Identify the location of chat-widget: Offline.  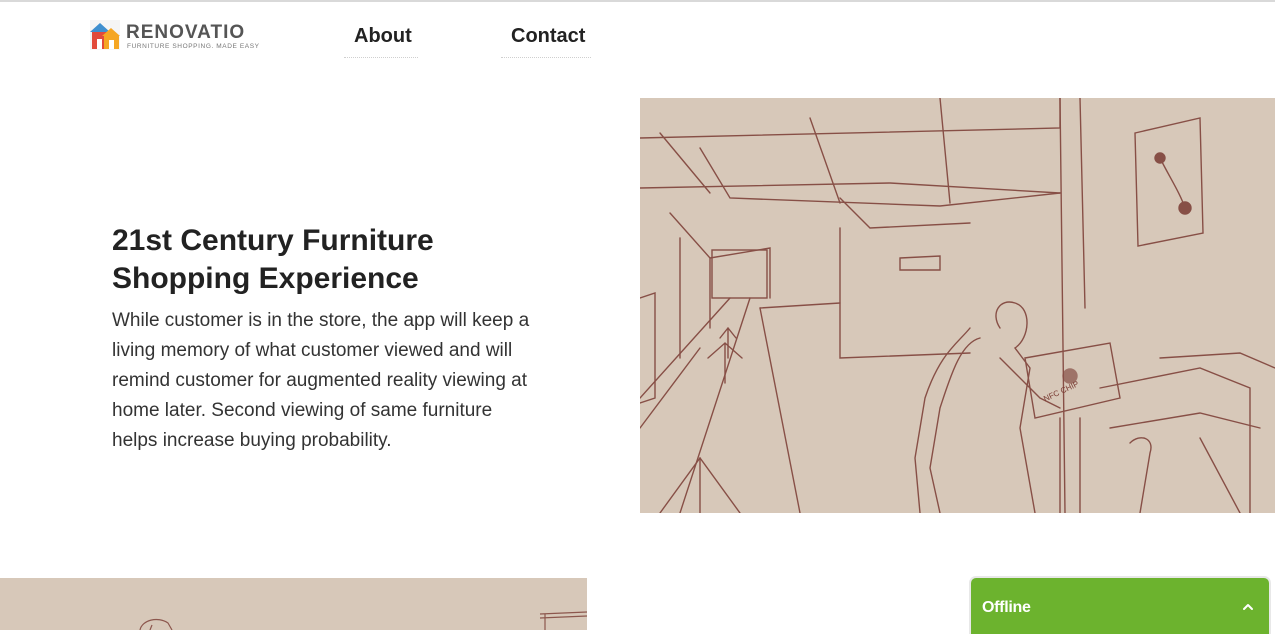
(1120, 606).